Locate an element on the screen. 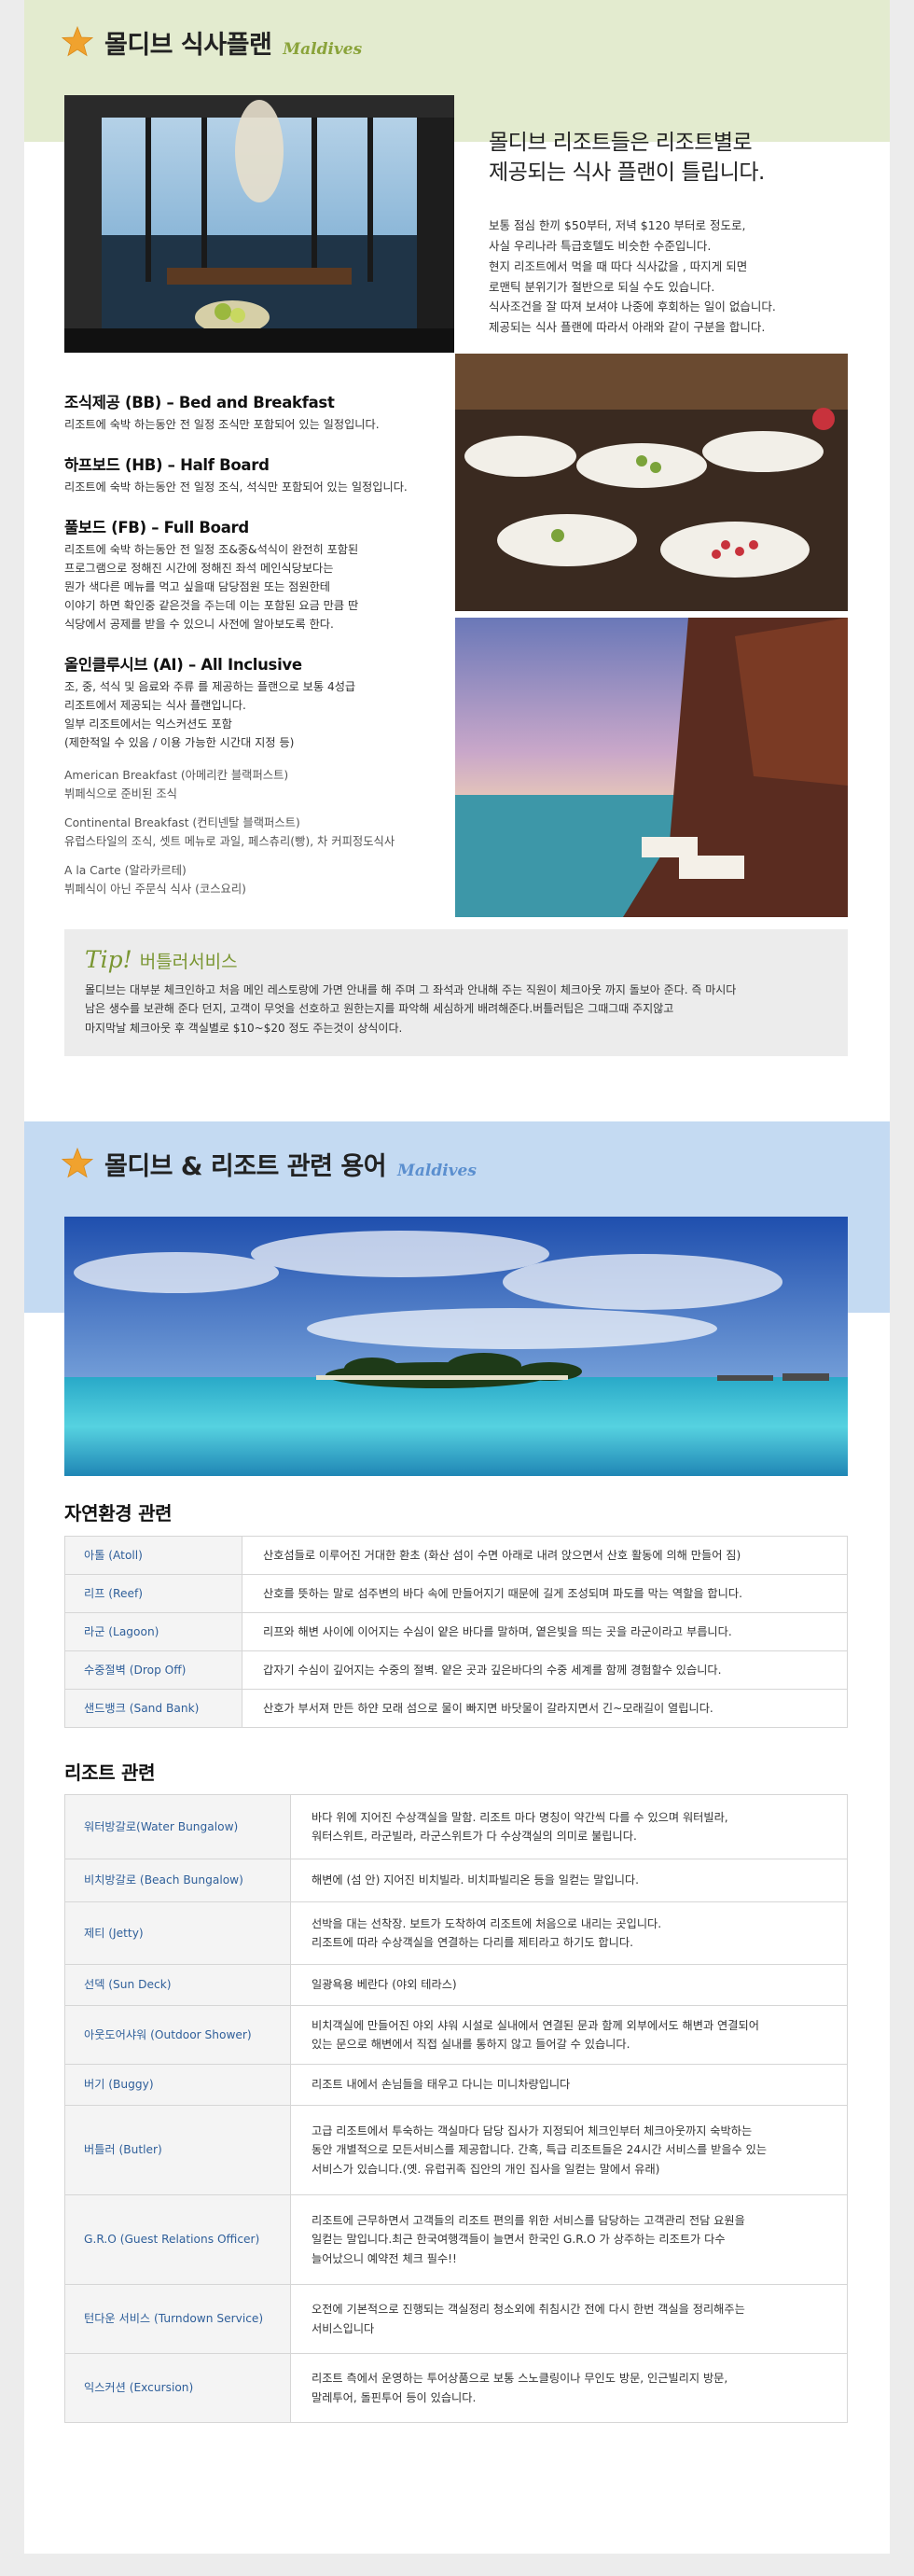  nature-section-title: 자연환경 관련 is located at coordinates (118, 1513).